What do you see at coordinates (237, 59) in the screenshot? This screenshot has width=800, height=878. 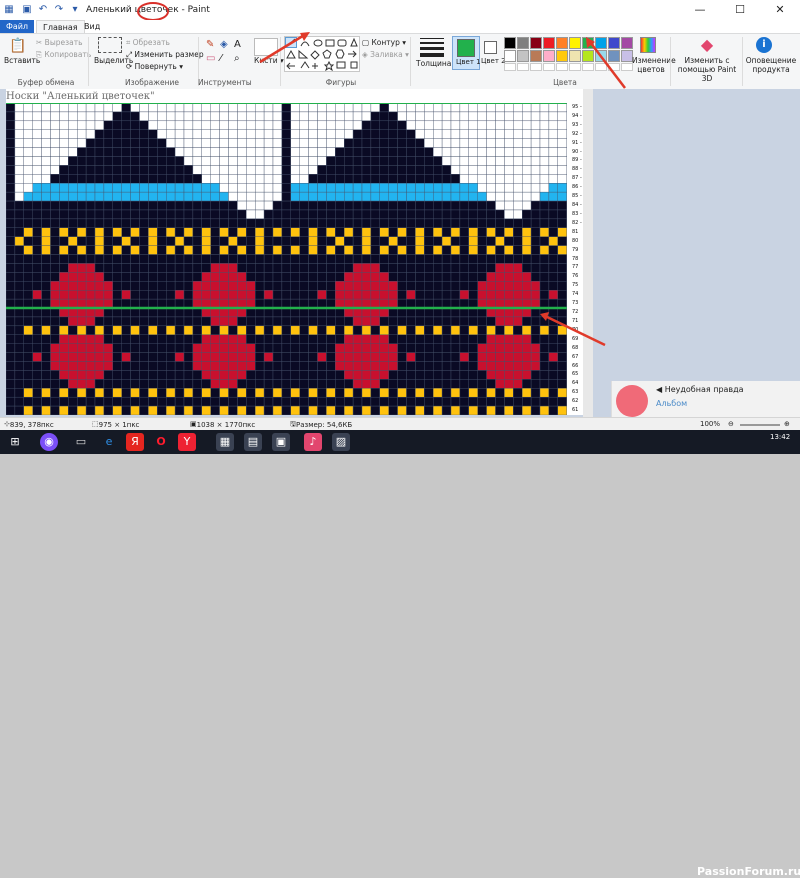 I see `magnifier-icon: ⌕` at bounding box center [237, 59].